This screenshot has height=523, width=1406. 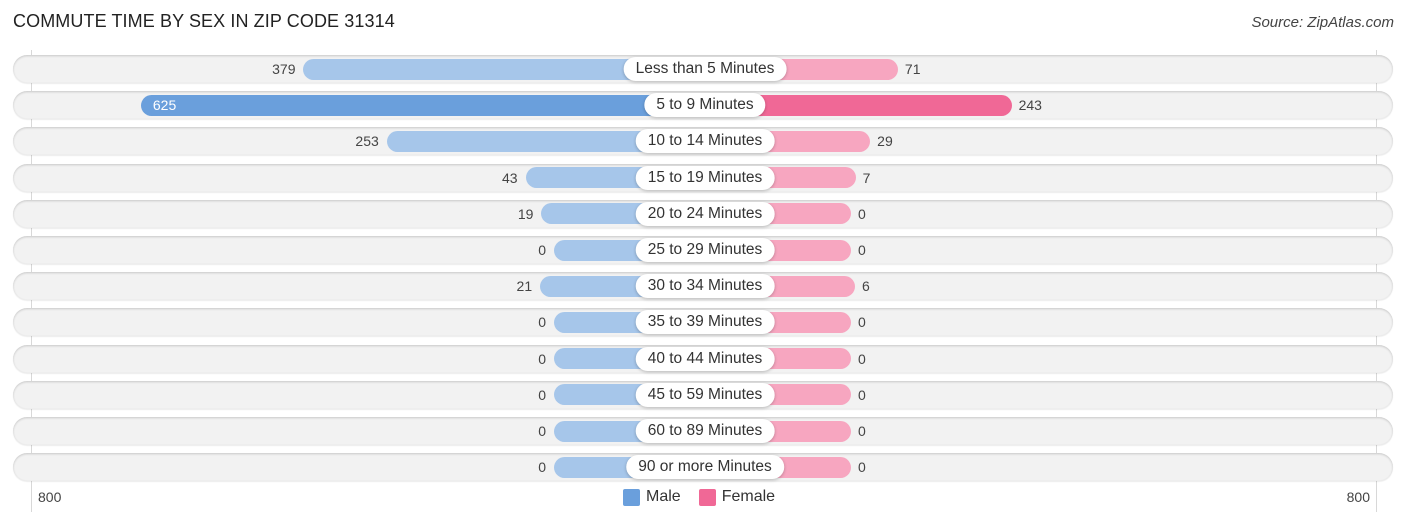 I want to click on legend-label-female: Female, so click(x=748, y=496).